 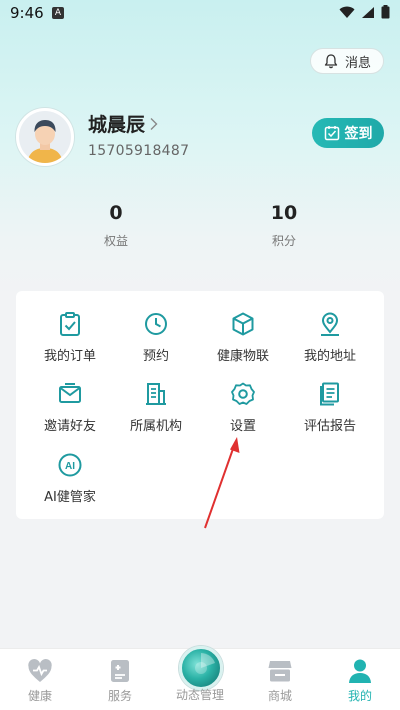 I want to click on service-icon, so click(x=120, y=671).